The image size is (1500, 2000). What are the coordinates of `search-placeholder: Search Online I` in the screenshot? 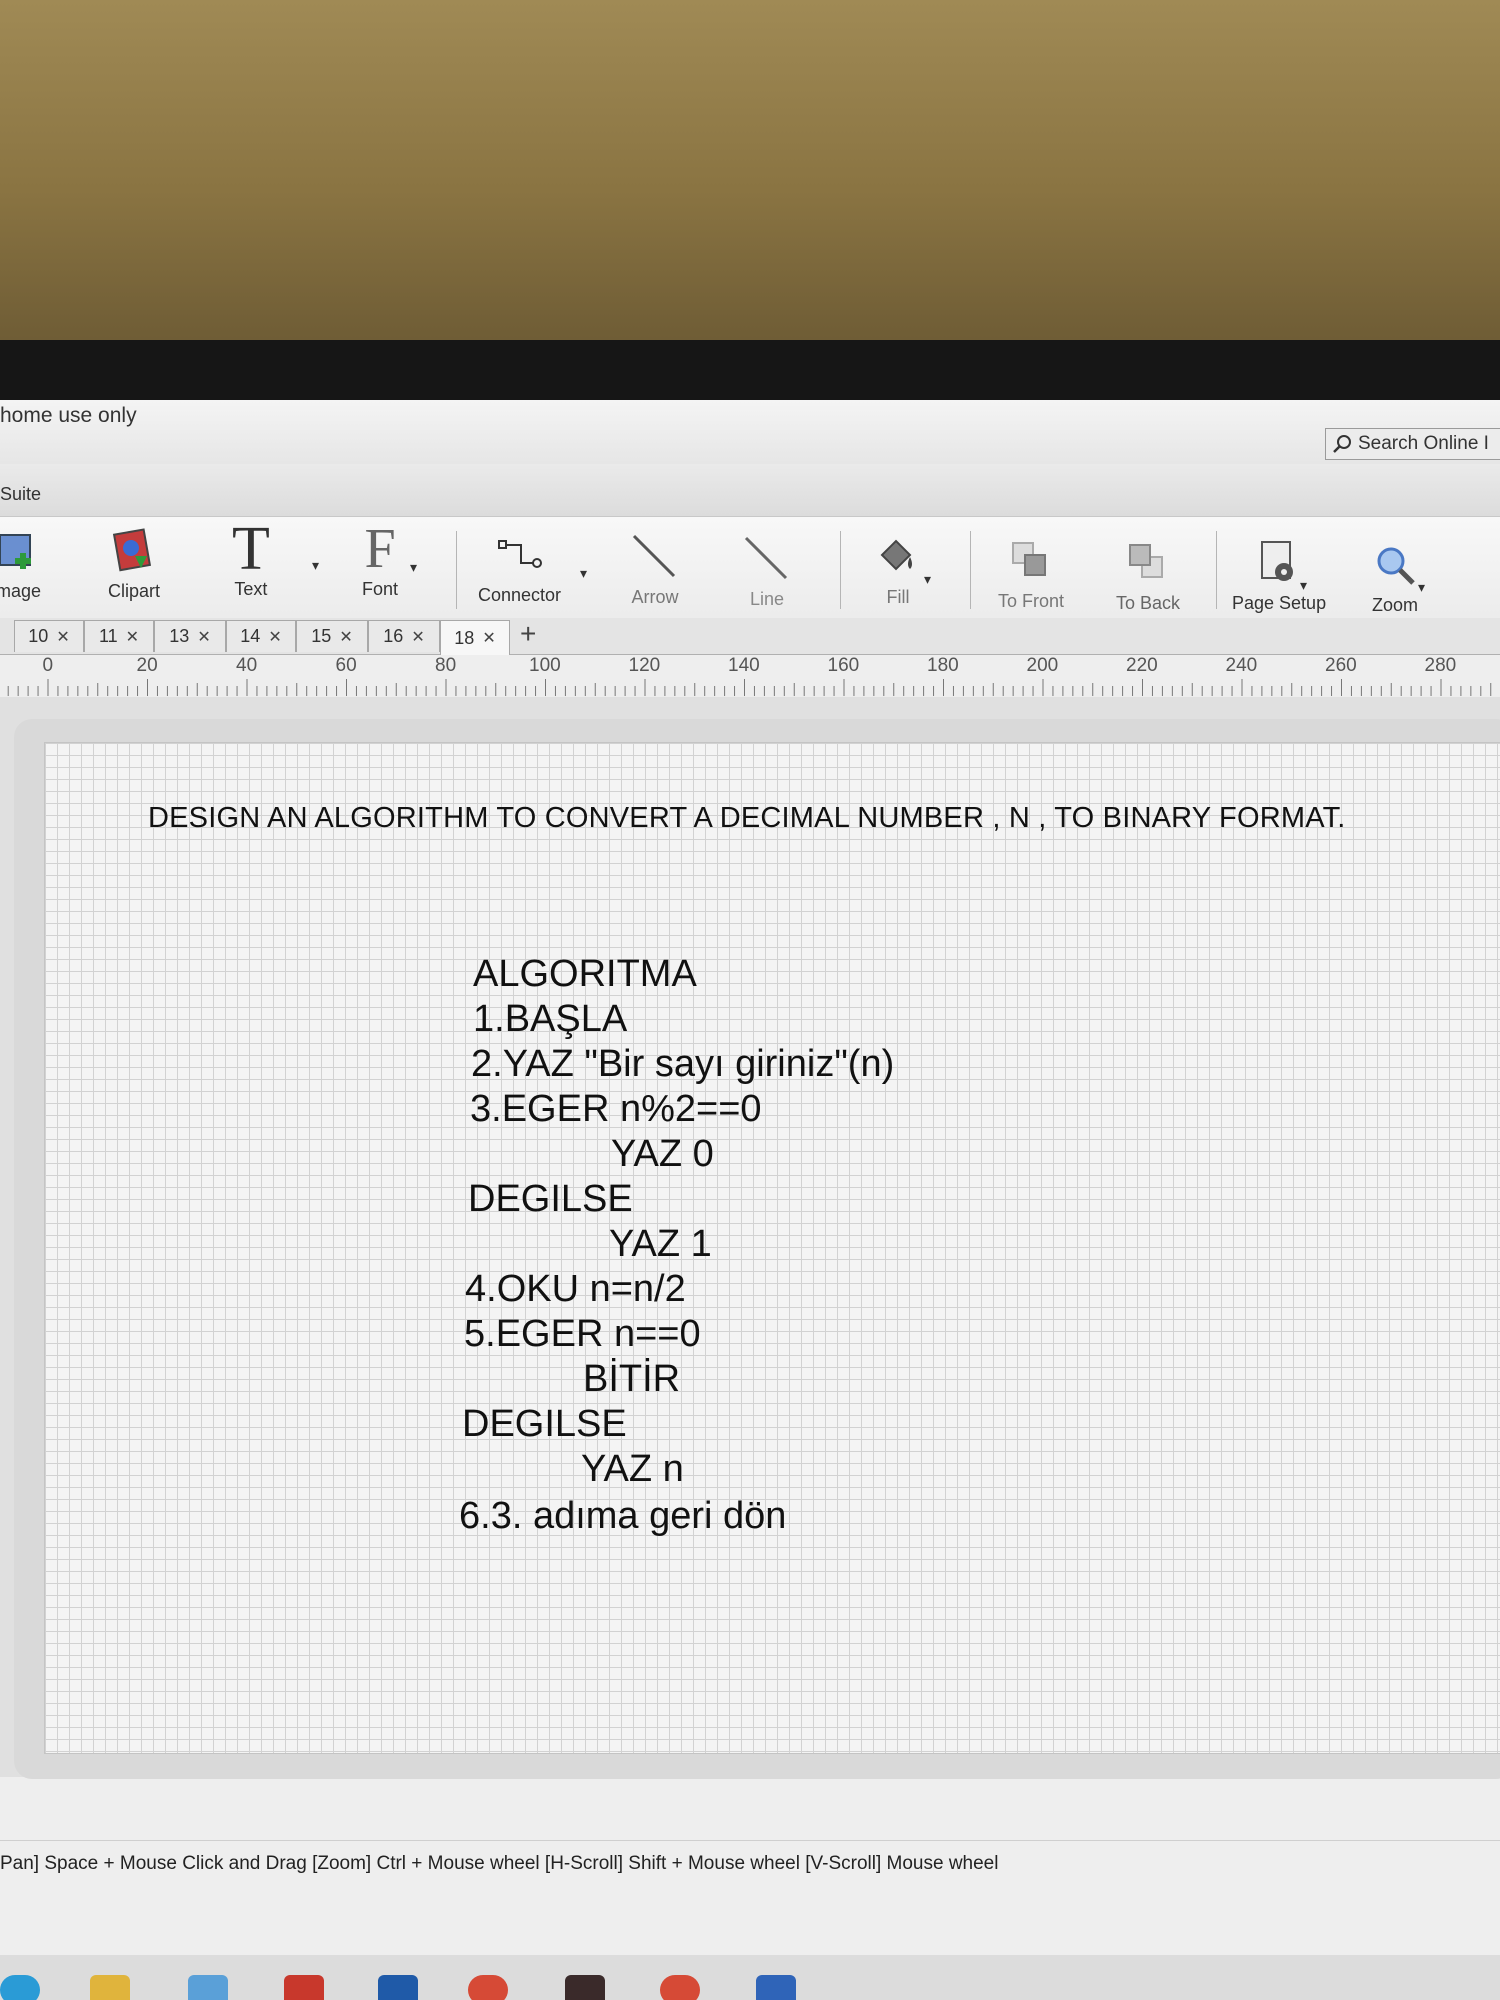 It's located at (1423, 443).